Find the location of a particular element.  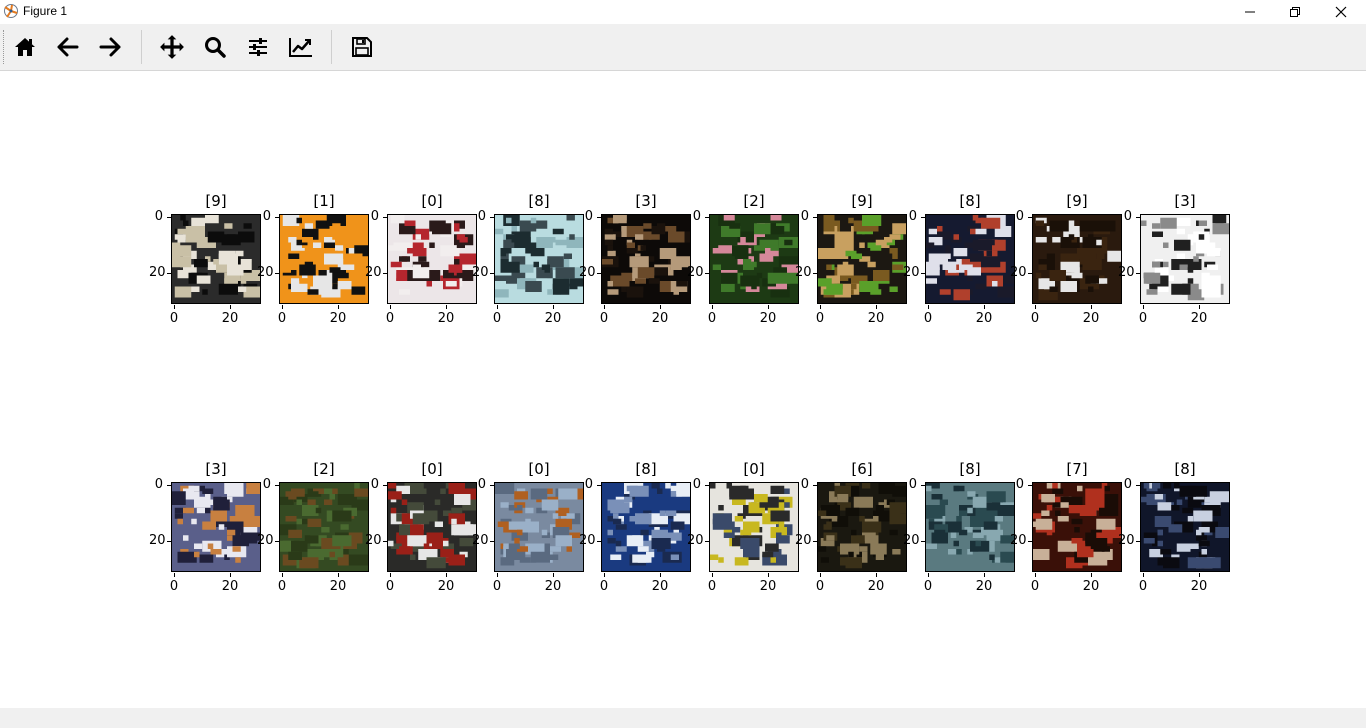

close-button is located at coordinates (1341, 12).